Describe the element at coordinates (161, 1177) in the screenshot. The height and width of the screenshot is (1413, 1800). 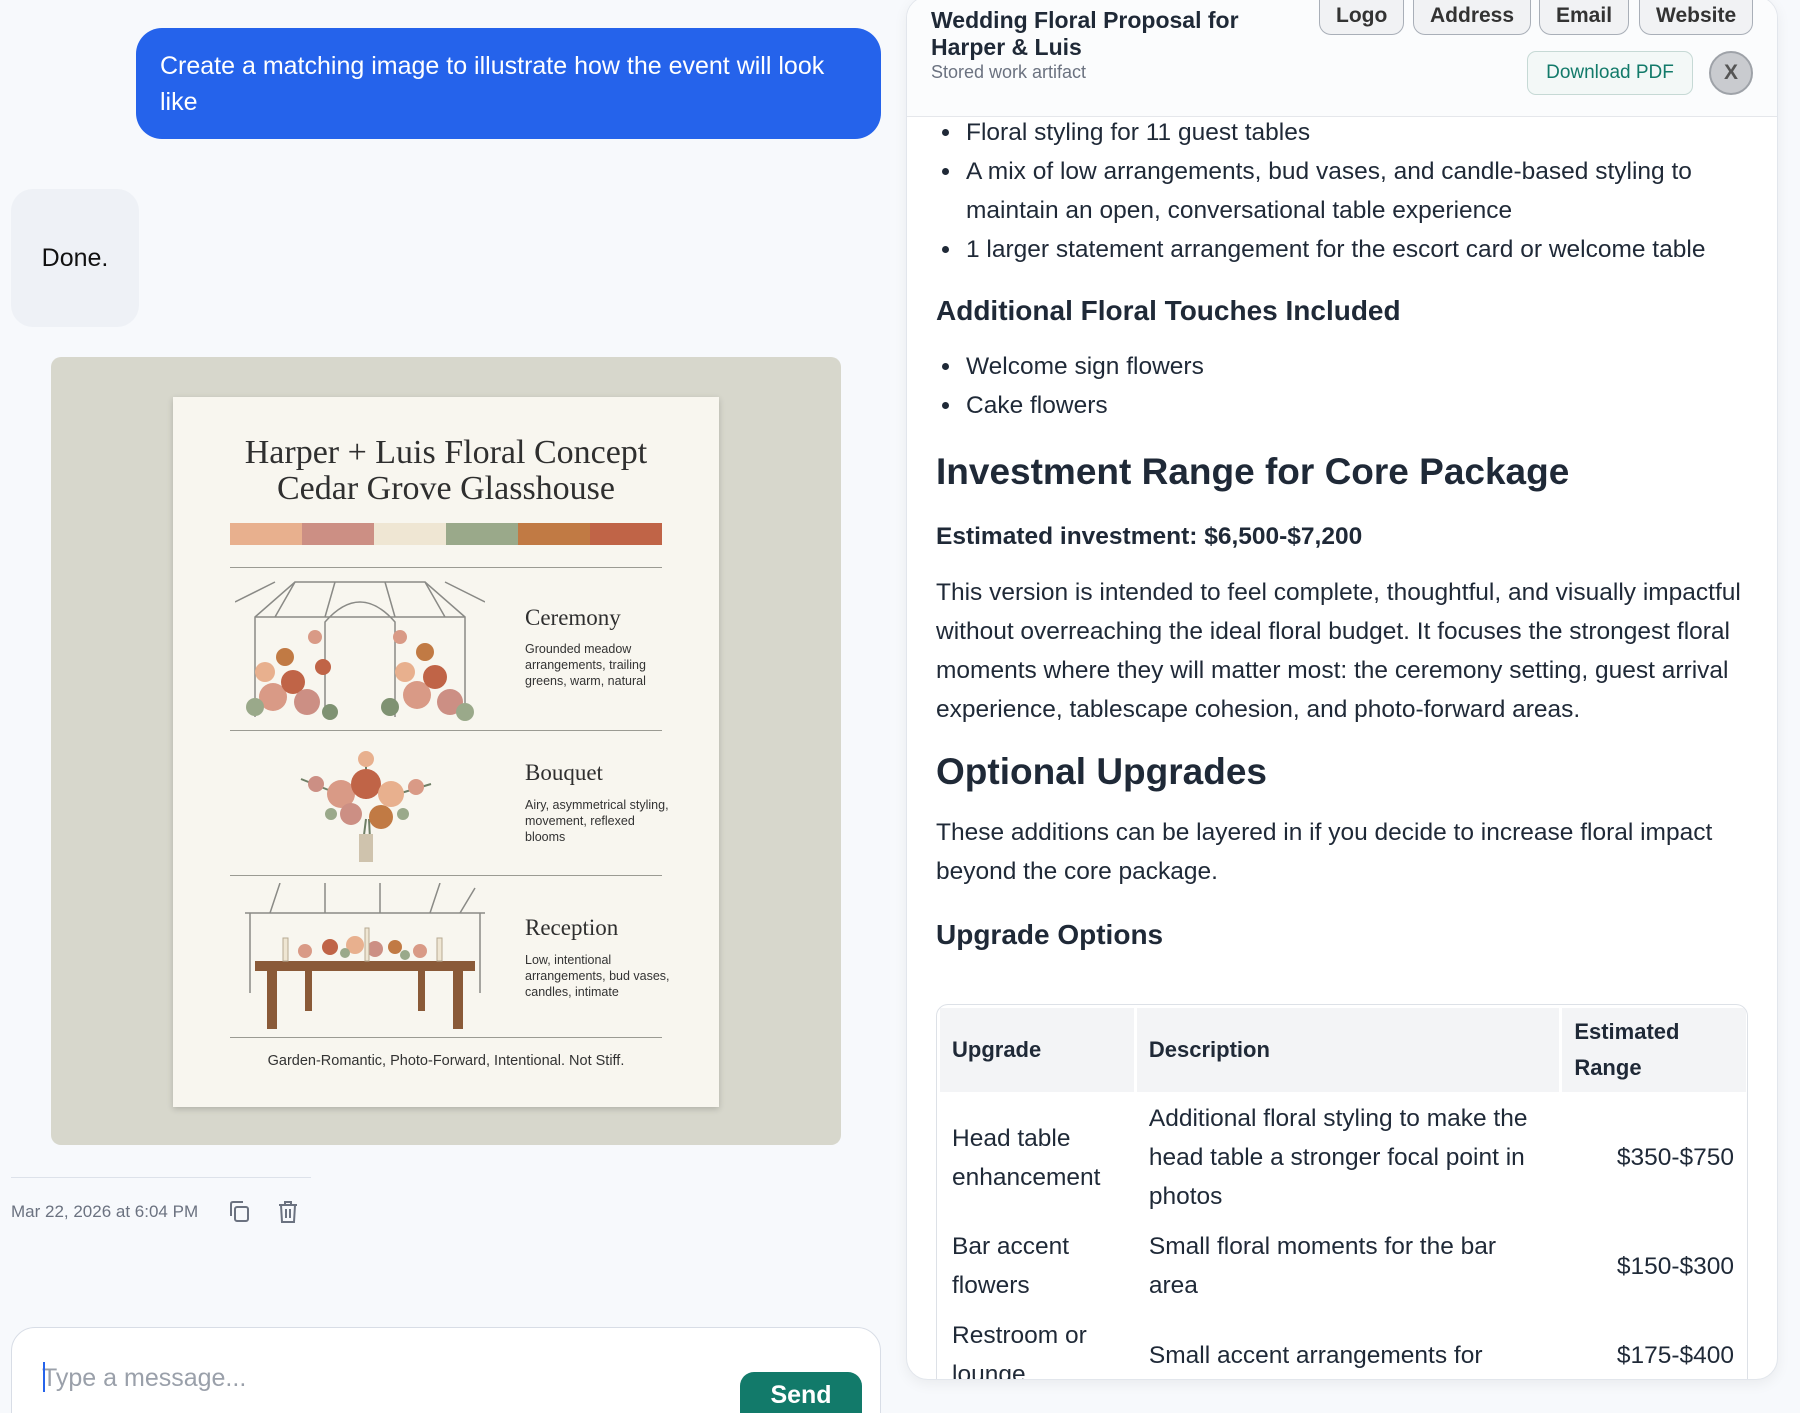
I see `message-divider` at that location.